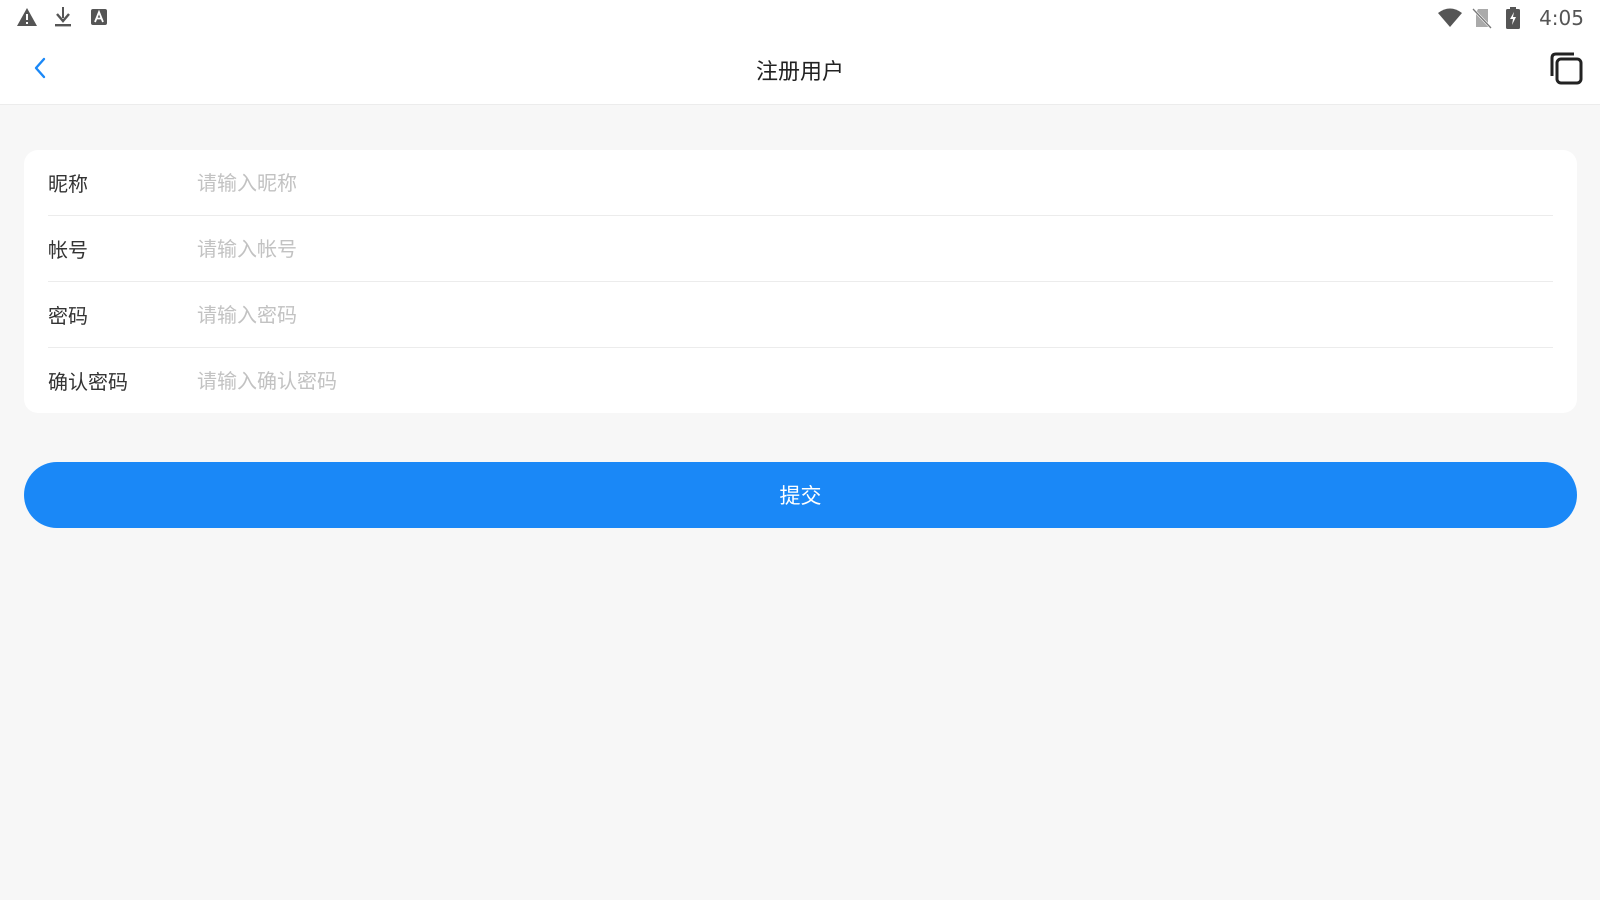 The image size is (1600, 900). Describe the element at coordinates (68, 184) in the screenshot. I see `nickname-label: 昵称` at that location.